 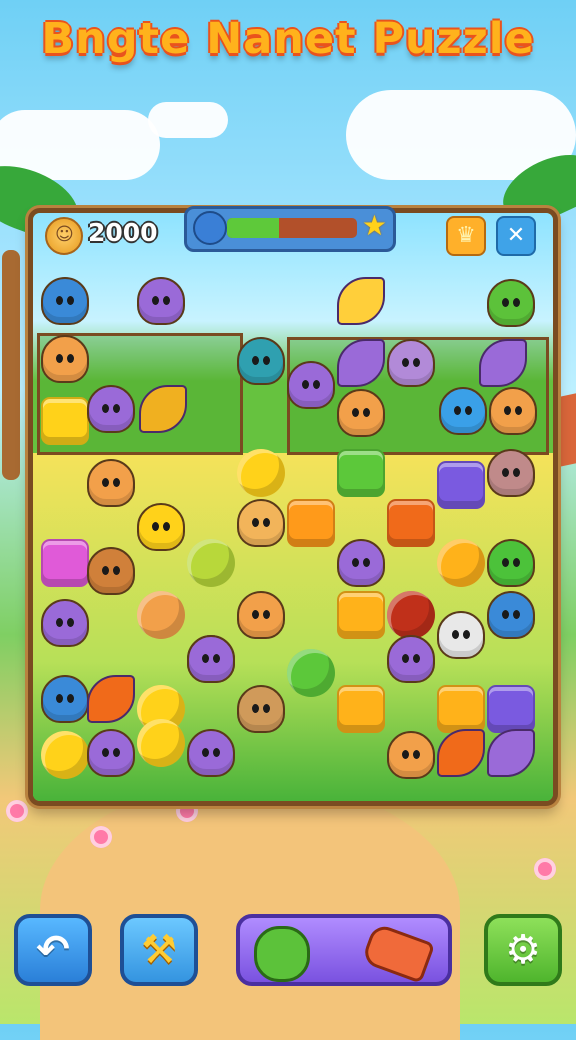 What do you see at coordinates (511, 473) in the screenshot?
I see `tile-raccoon` at bounding box center [511, 473].